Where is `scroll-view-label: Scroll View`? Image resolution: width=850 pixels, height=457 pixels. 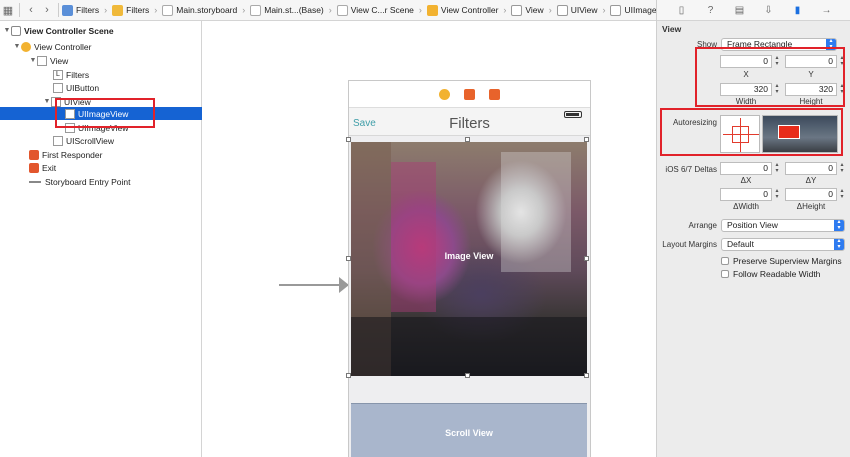 scroll-view-label: Scroll View is located at coordinates (469, 433).